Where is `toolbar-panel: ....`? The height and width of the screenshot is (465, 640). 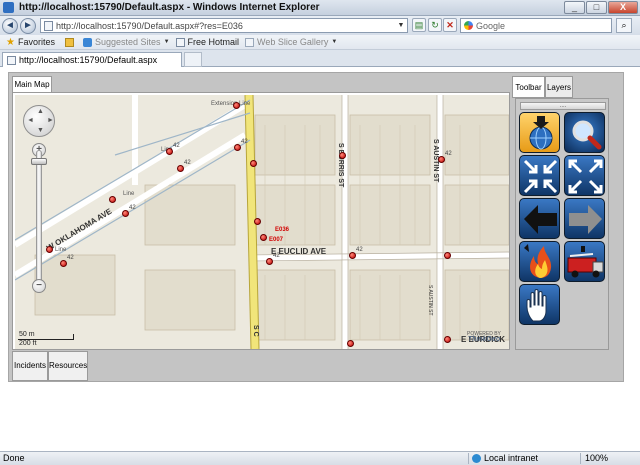 toolbar-panel: .... is located at coordinates (562, 224).